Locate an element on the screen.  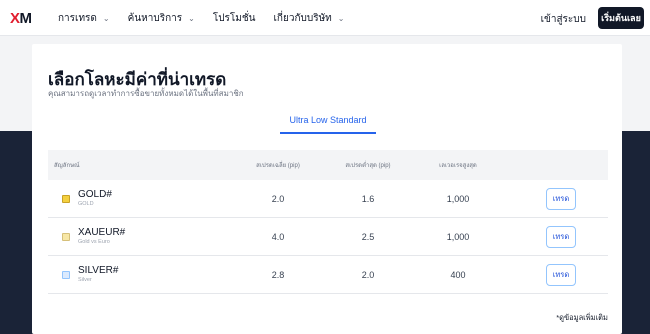
menu-label: เกี่ยวกับบริษัท is located at coordinates (302, 18).